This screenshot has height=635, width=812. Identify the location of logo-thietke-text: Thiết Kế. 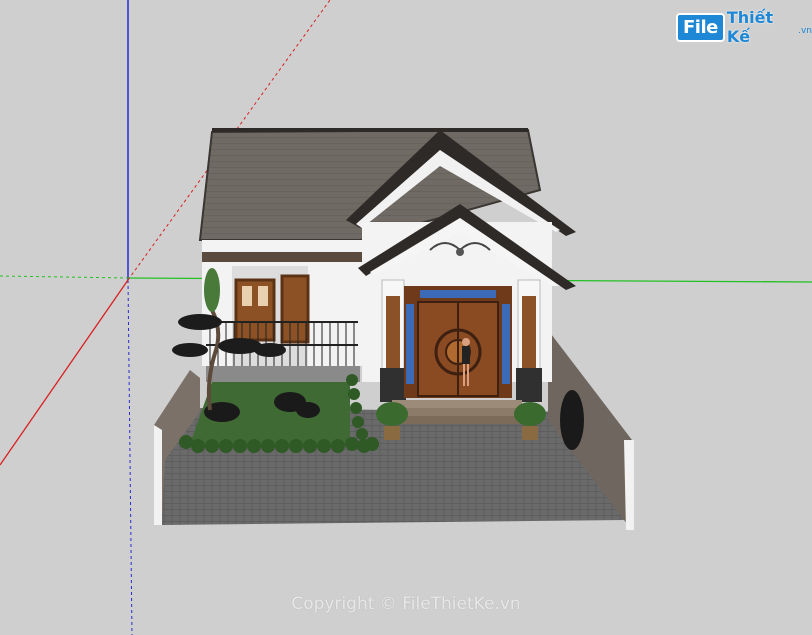
(750, 27).